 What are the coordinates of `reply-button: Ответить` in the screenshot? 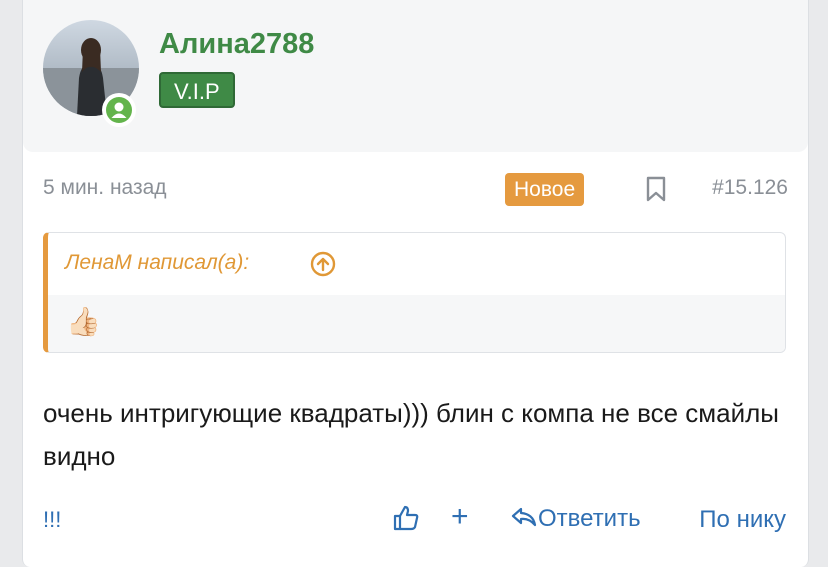 It's located at (575, 520).